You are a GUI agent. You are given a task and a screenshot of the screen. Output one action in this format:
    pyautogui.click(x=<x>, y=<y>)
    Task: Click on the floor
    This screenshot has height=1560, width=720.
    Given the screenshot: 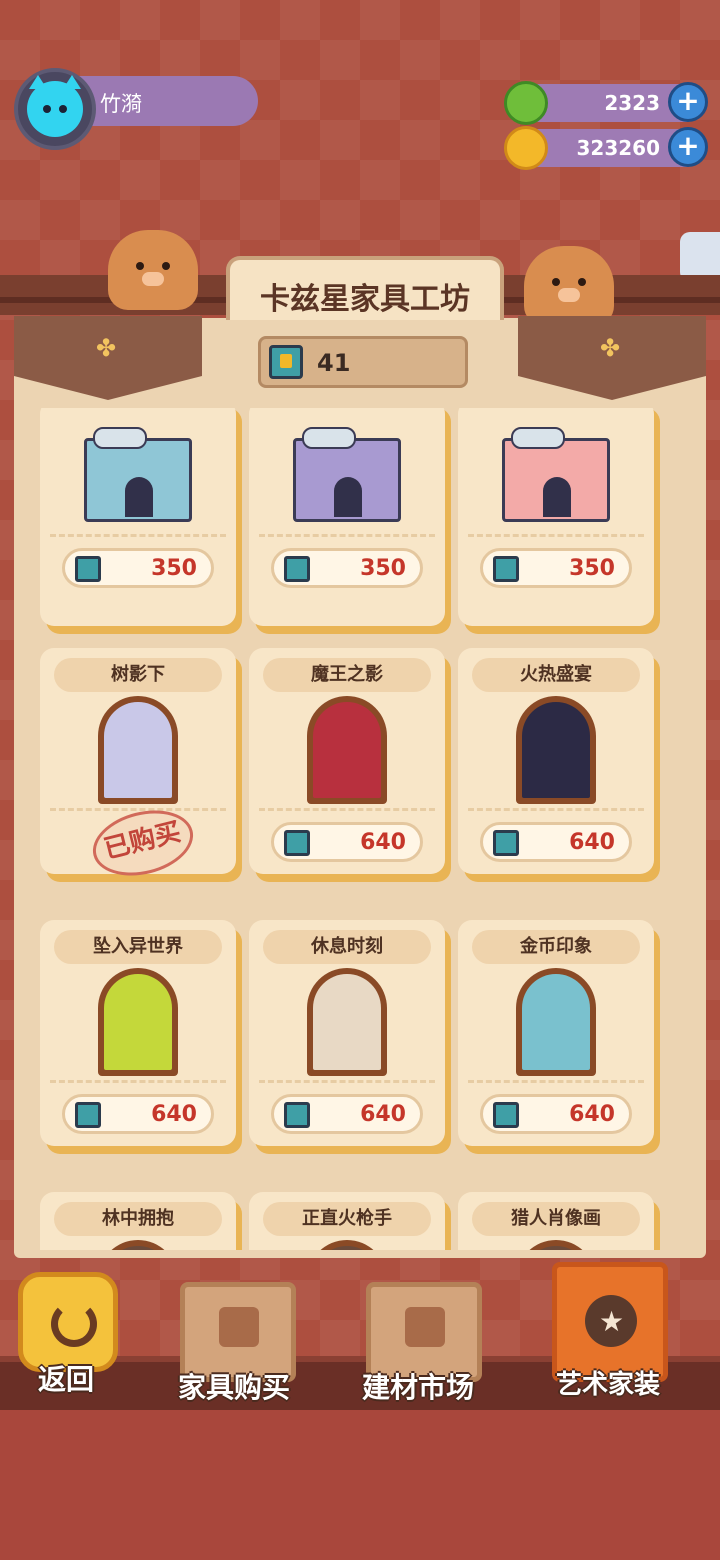 What is the action you would take?
    pyautogui.click(x=360, y=1485)
    